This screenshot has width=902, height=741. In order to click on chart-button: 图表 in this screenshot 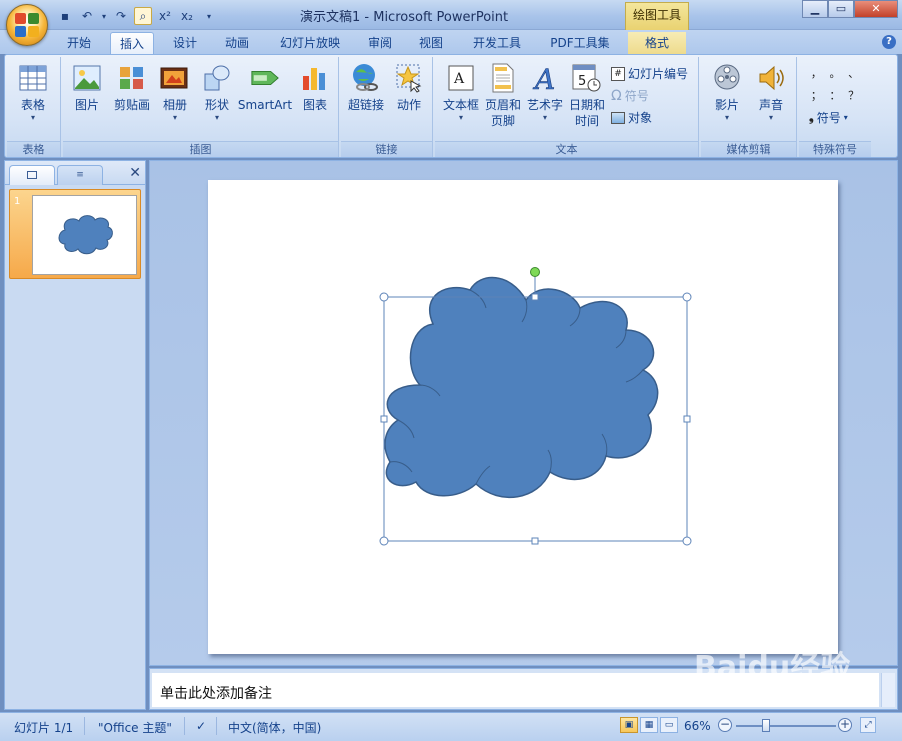, I will do `click(315, 88)`.